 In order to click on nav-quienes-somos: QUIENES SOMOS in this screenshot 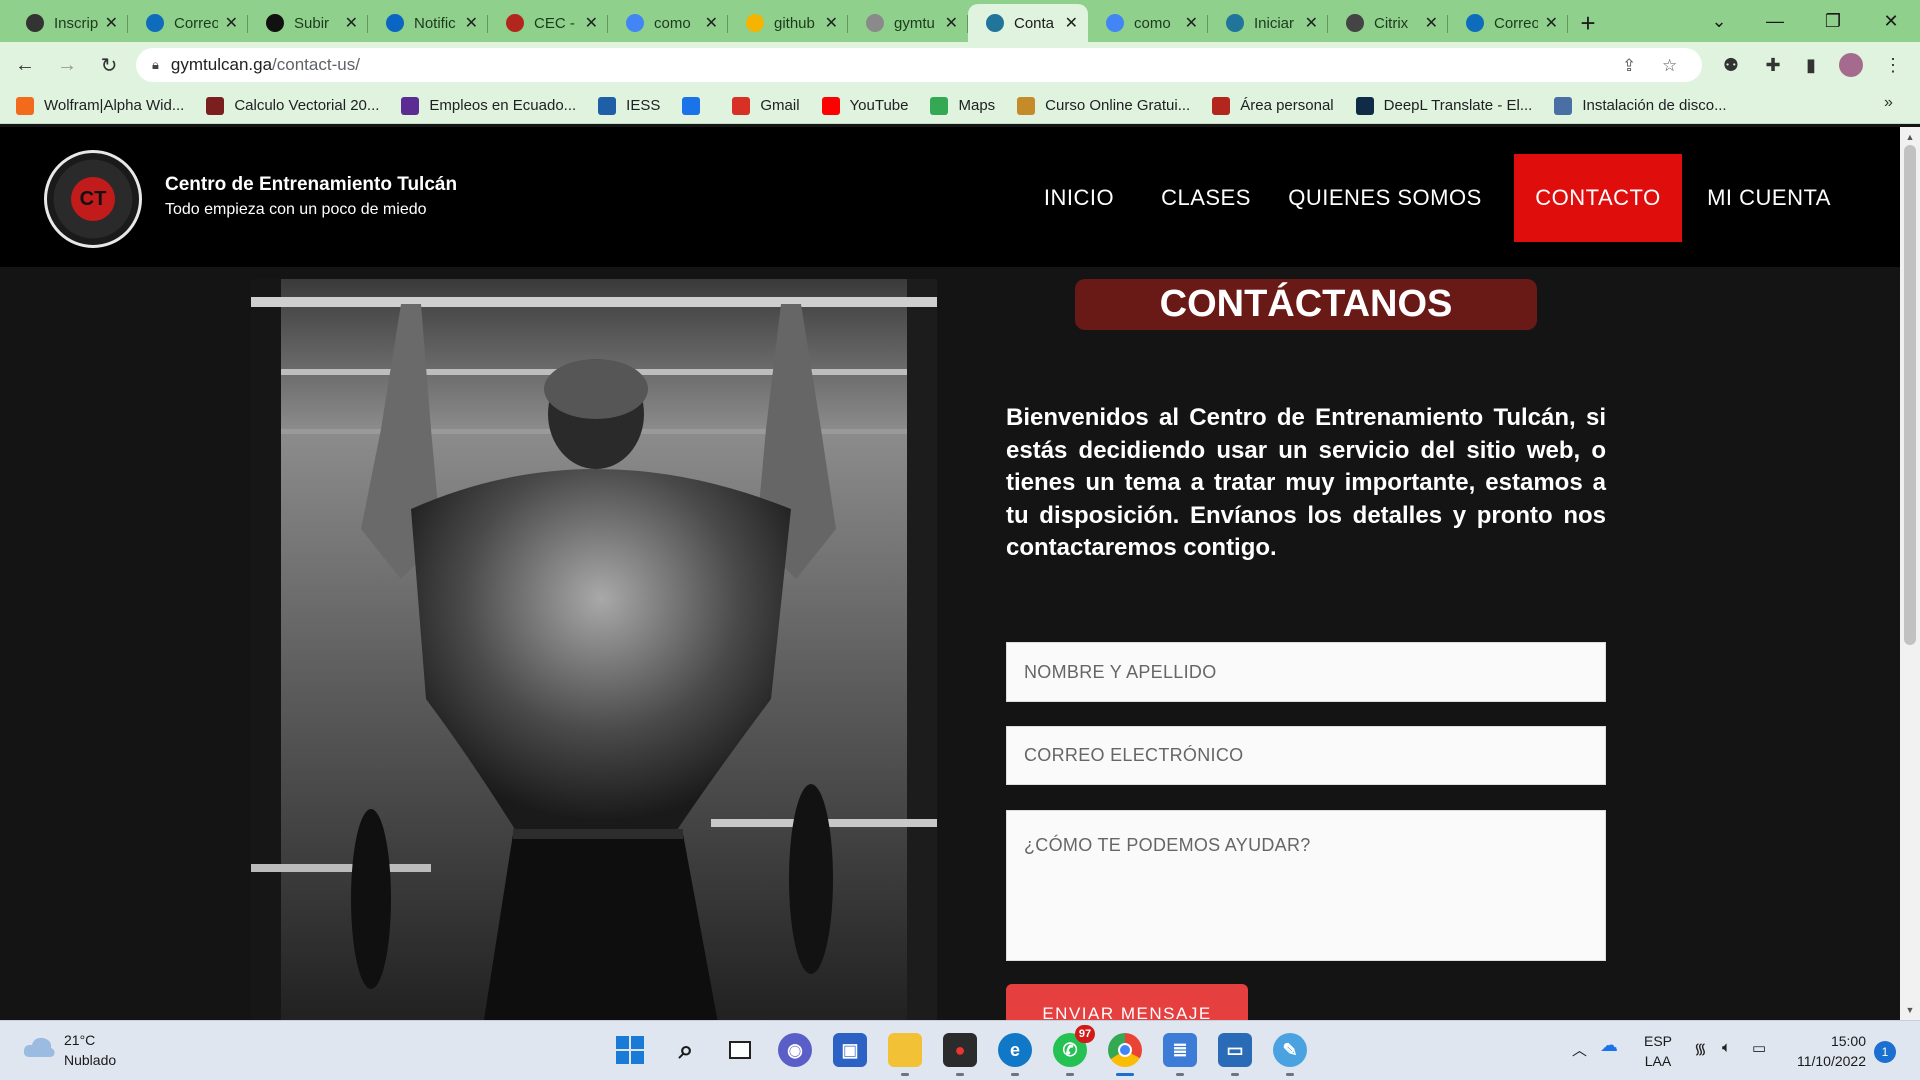, I will do `click(1385, 198)`.